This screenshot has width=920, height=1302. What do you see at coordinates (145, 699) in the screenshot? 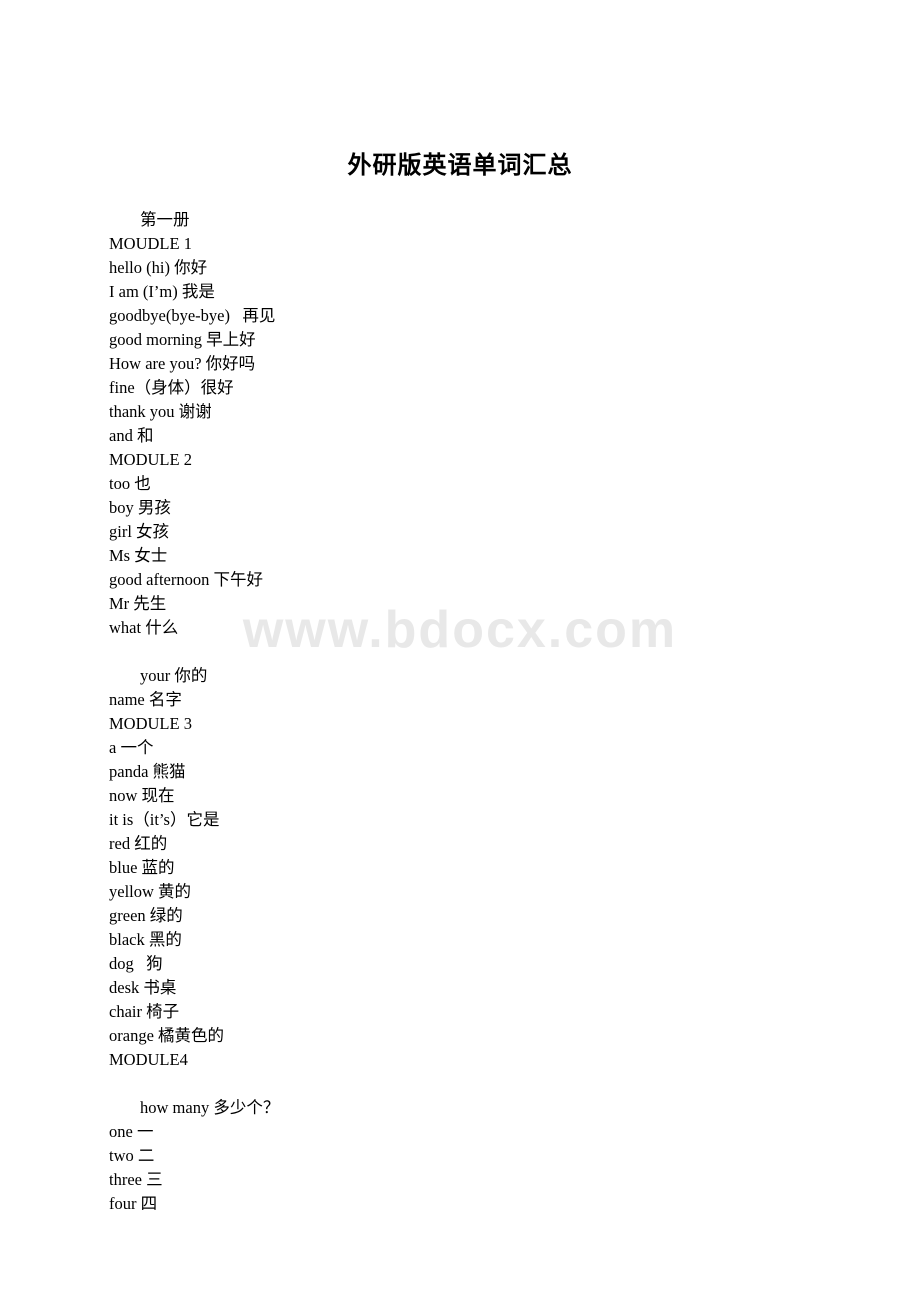
I see `word-line: name 名字` at bounding box center [145, 699].